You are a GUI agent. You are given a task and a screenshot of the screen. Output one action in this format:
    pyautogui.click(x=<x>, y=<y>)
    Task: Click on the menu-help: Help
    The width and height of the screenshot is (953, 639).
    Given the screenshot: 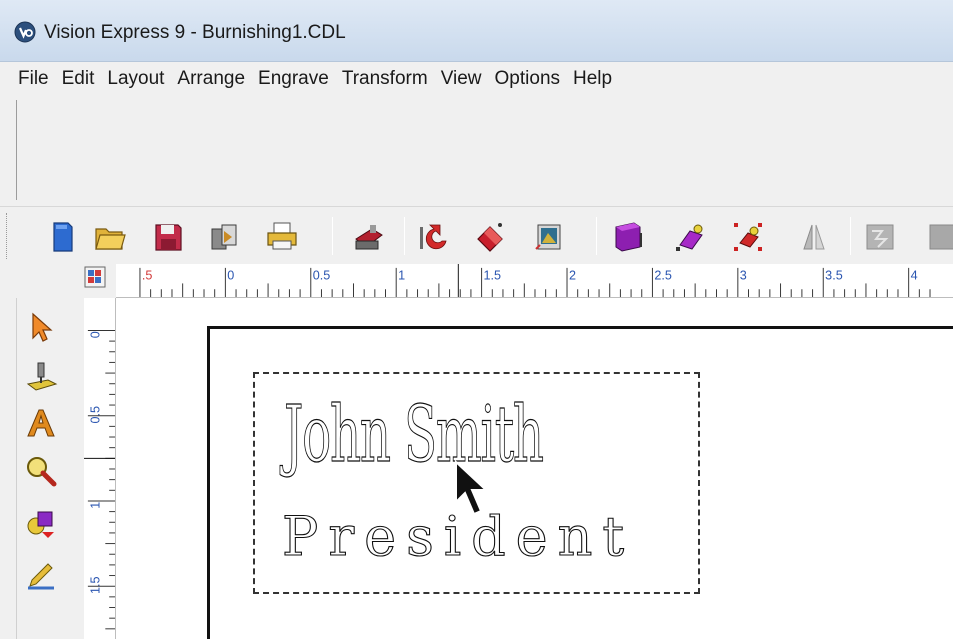 What is the action you would take?
    pyautogui.click(x=592, y=79)
    